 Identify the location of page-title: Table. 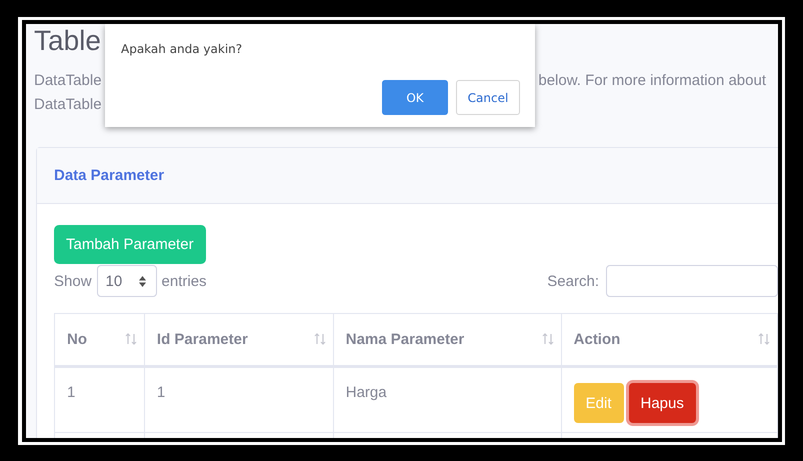
(67, 41).